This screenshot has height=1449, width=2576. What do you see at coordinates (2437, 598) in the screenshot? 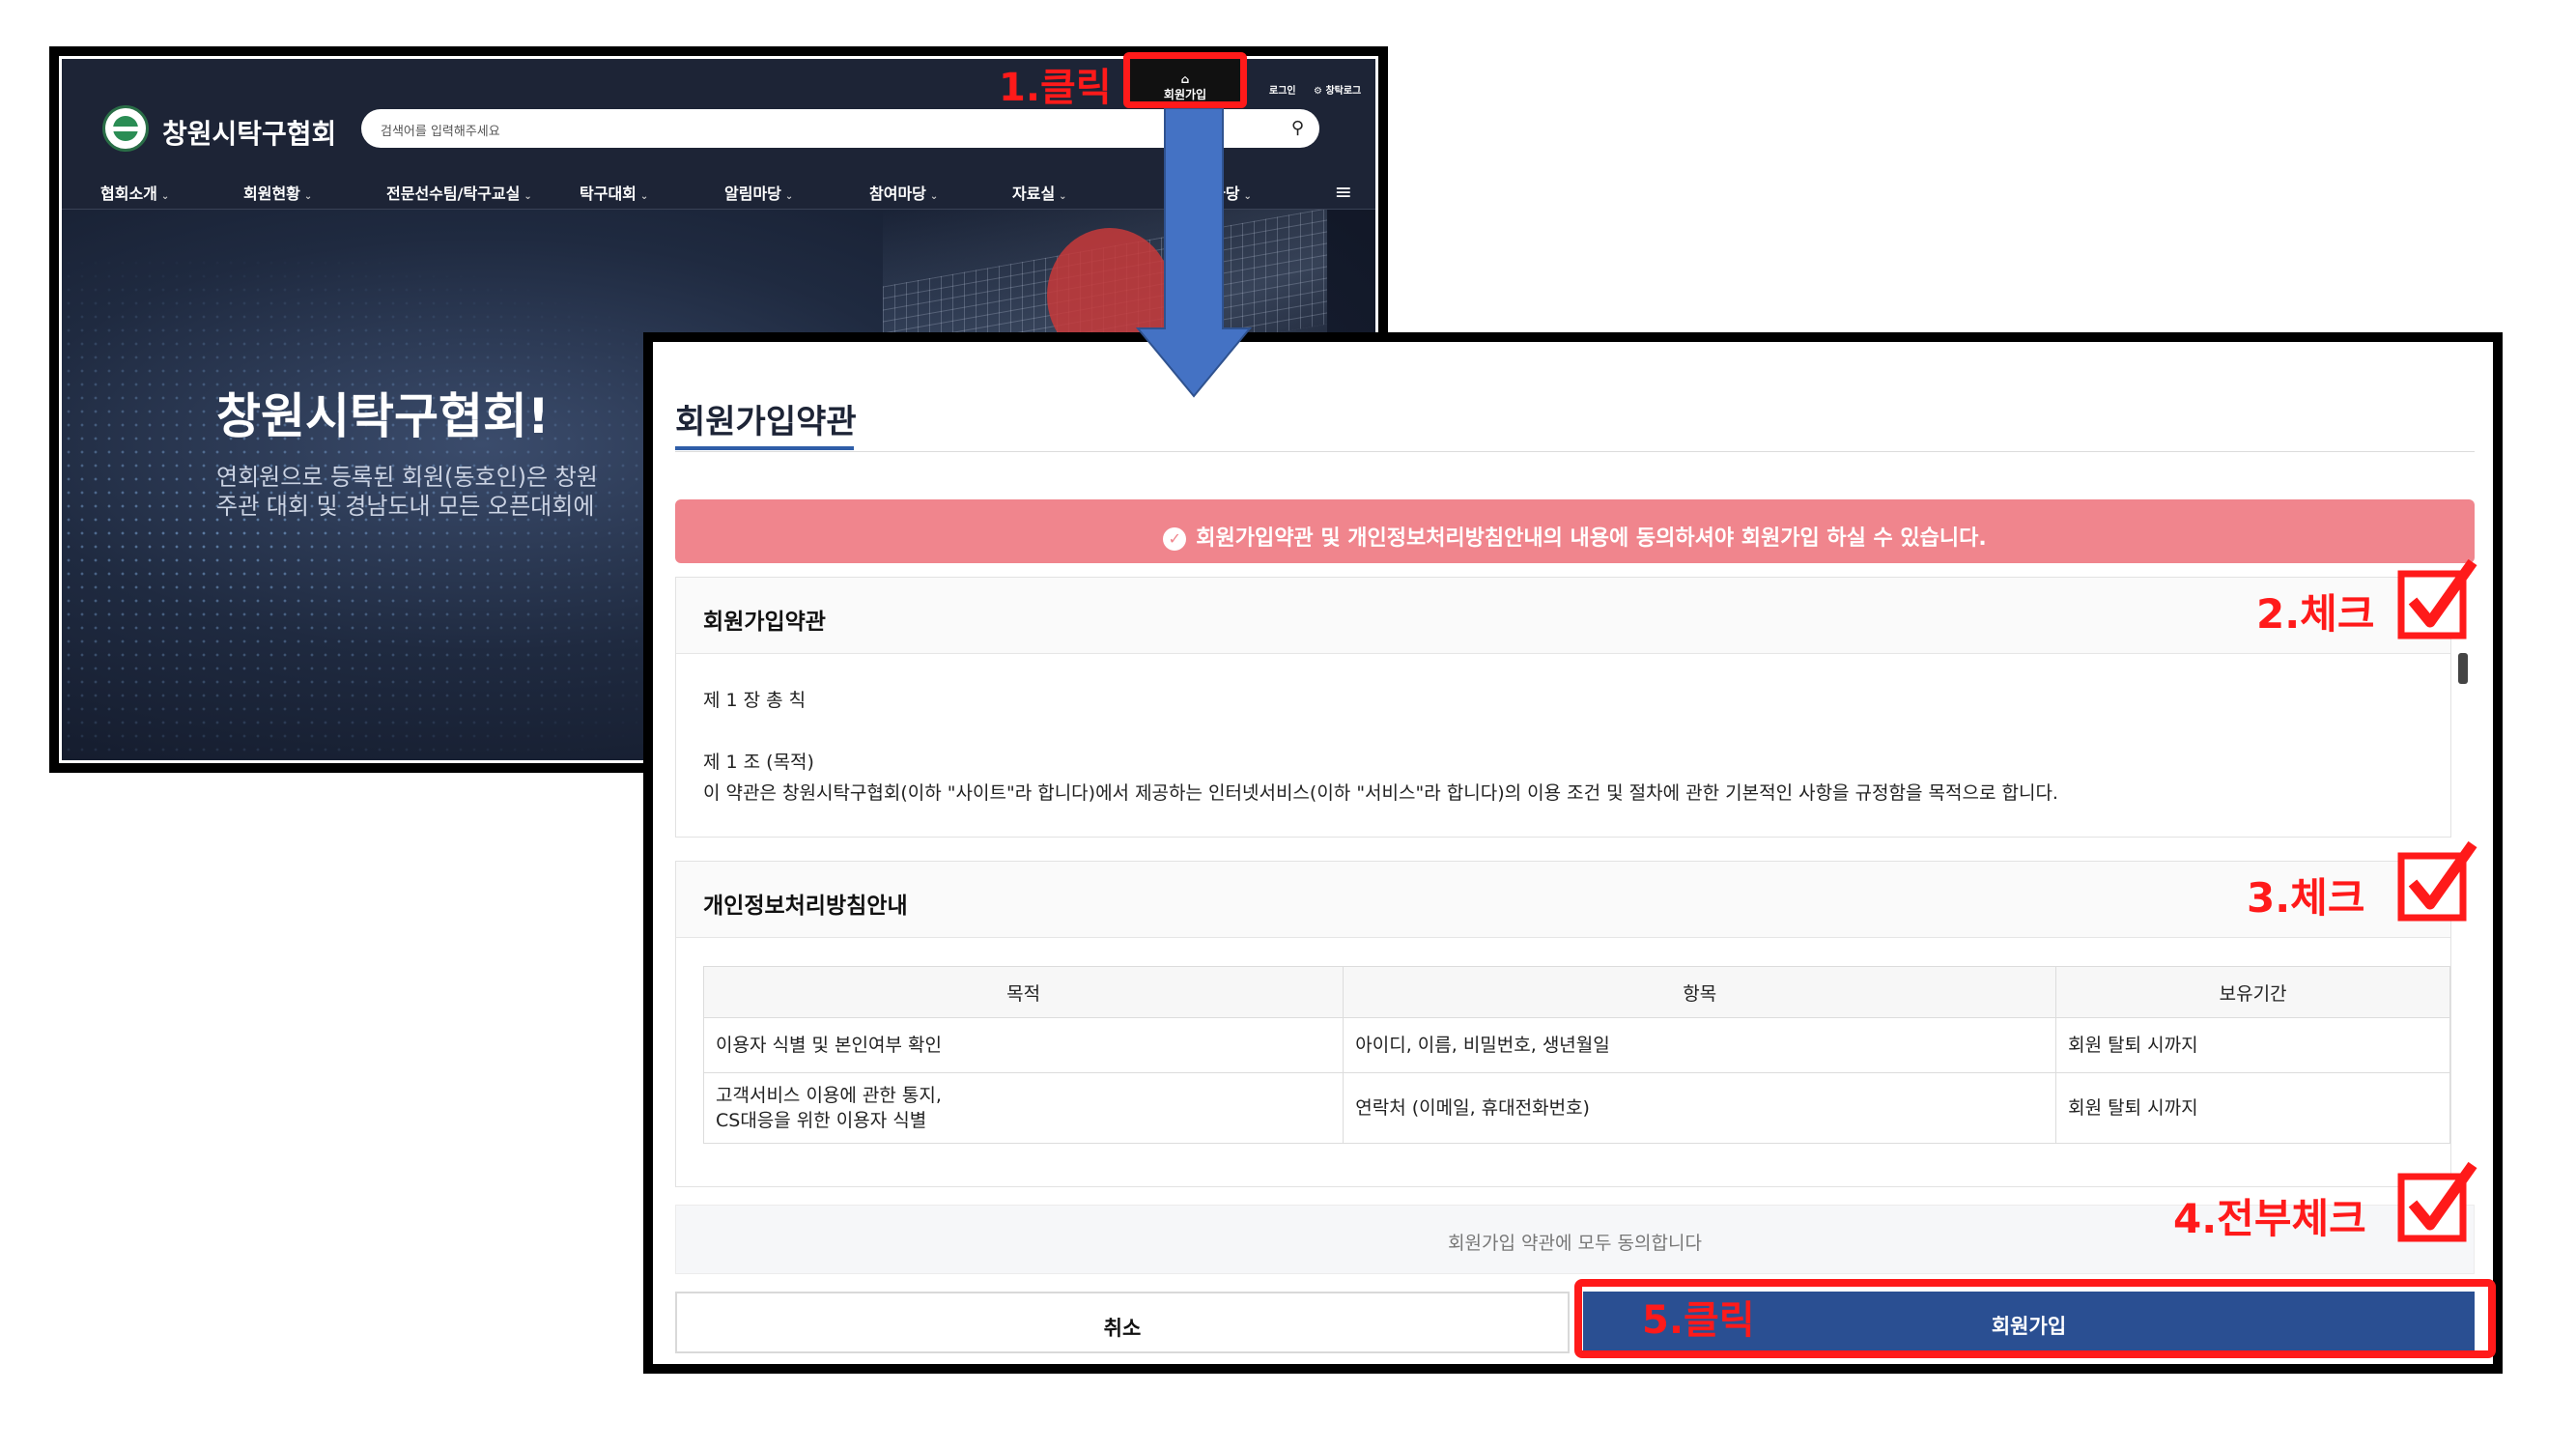
I see `checkbox-terms-icon` at bounding box center [2437, 598].